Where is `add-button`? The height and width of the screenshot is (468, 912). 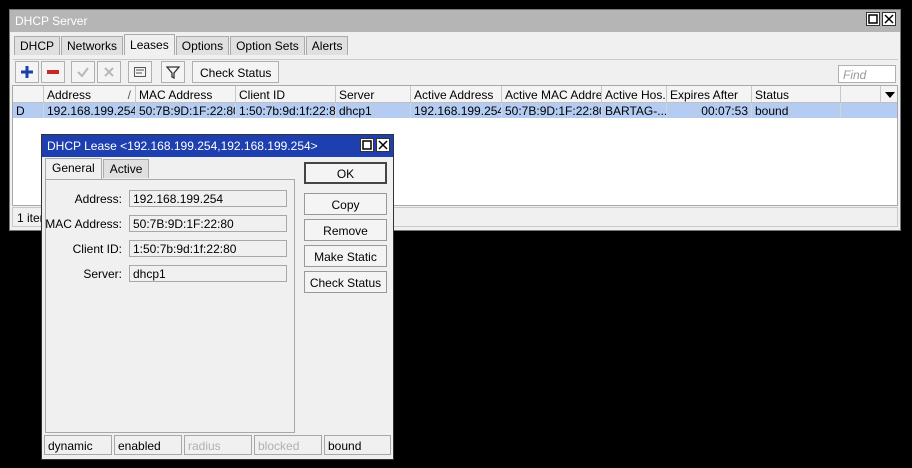 add-button is located at coordinates (27, 72).